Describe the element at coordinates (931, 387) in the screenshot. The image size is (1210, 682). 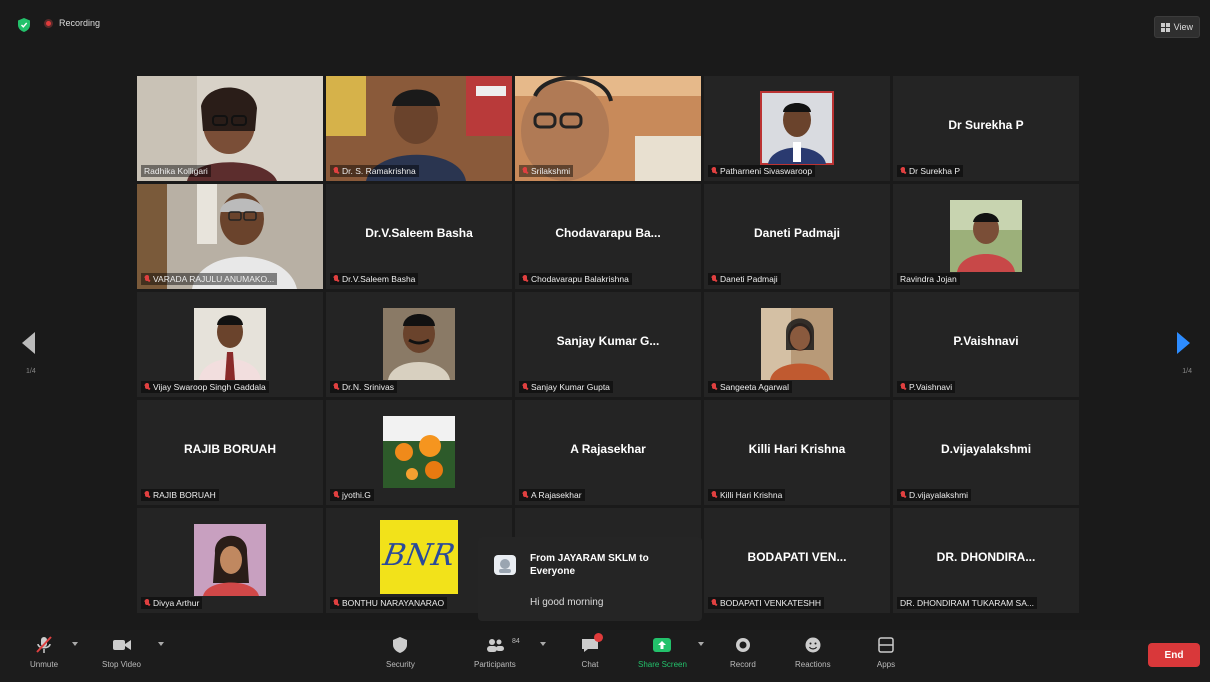
I see `participant-name: P.Vaishnavi` at that location.